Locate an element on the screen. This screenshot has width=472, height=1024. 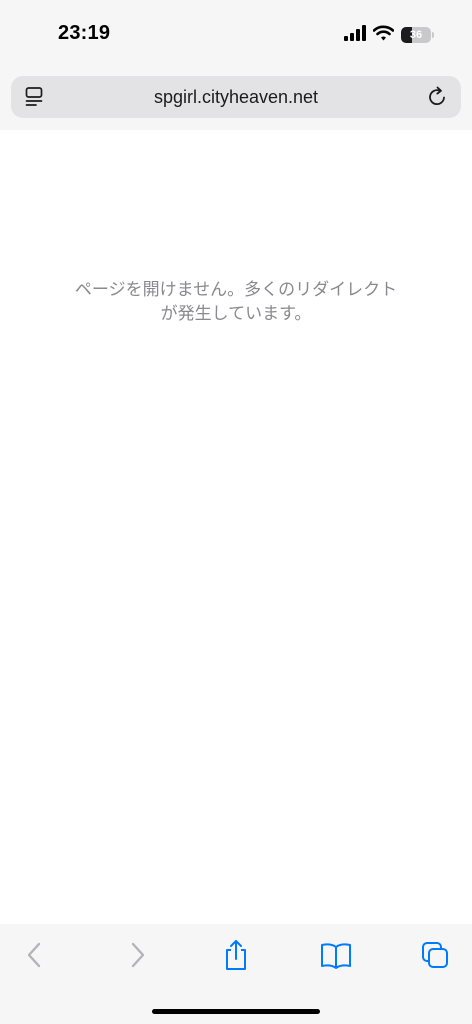
browser-top-chrome: 23:19 36 spgirl.cityheaven.net is located at coordinates (236, 65).